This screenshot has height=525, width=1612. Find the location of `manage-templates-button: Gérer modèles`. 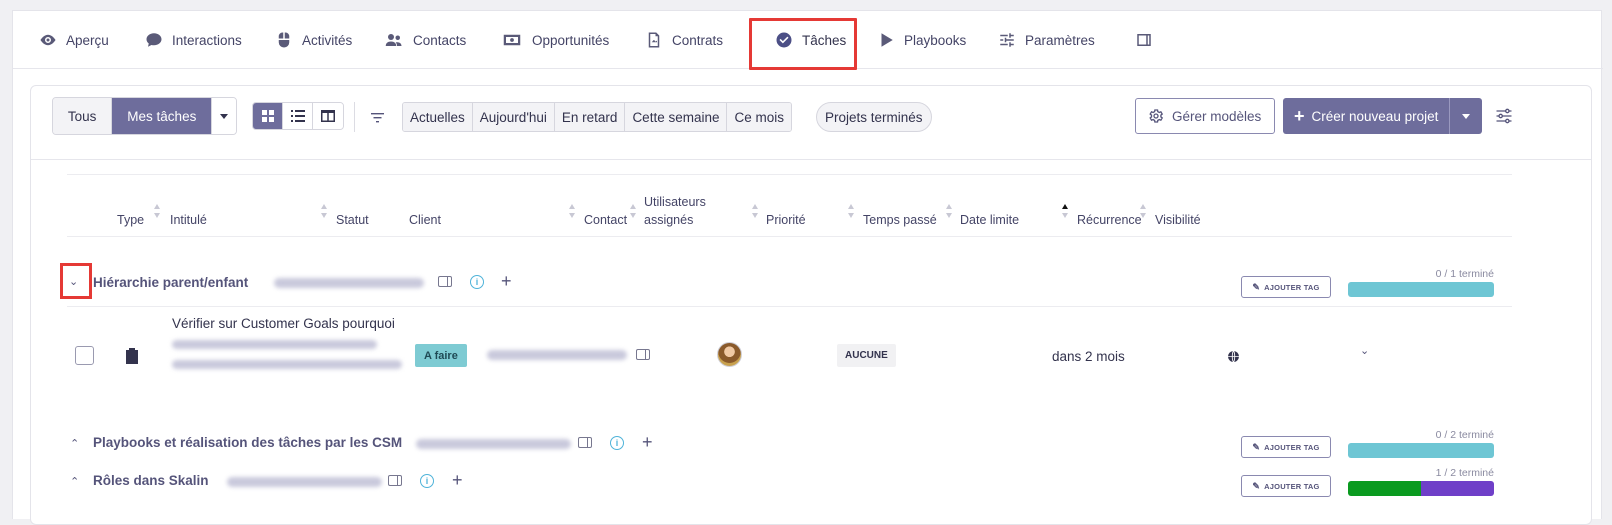

manage-templates-button: Gérer modèles is located at coordinates (1205, 116).